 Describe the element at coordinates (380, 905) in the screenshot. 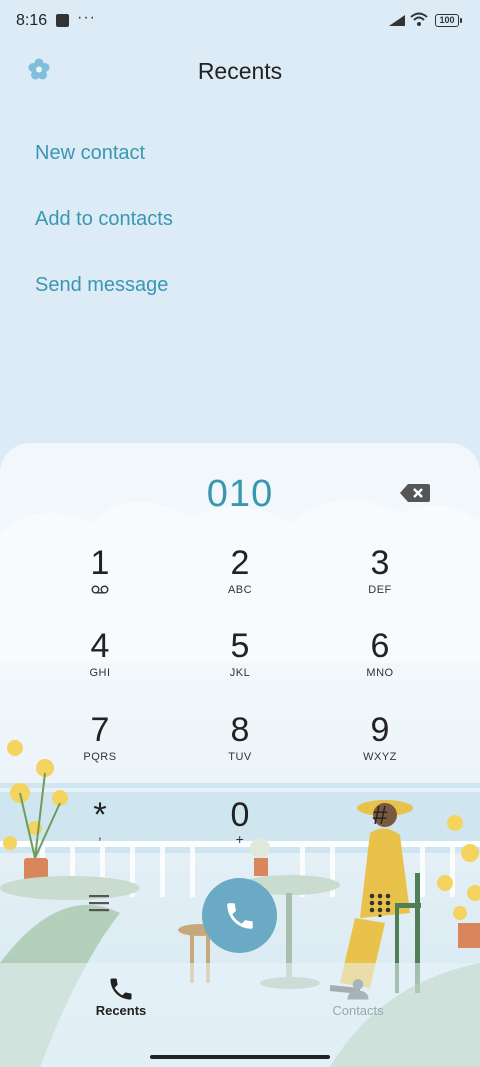

I see `dialpad-icon` at that location.